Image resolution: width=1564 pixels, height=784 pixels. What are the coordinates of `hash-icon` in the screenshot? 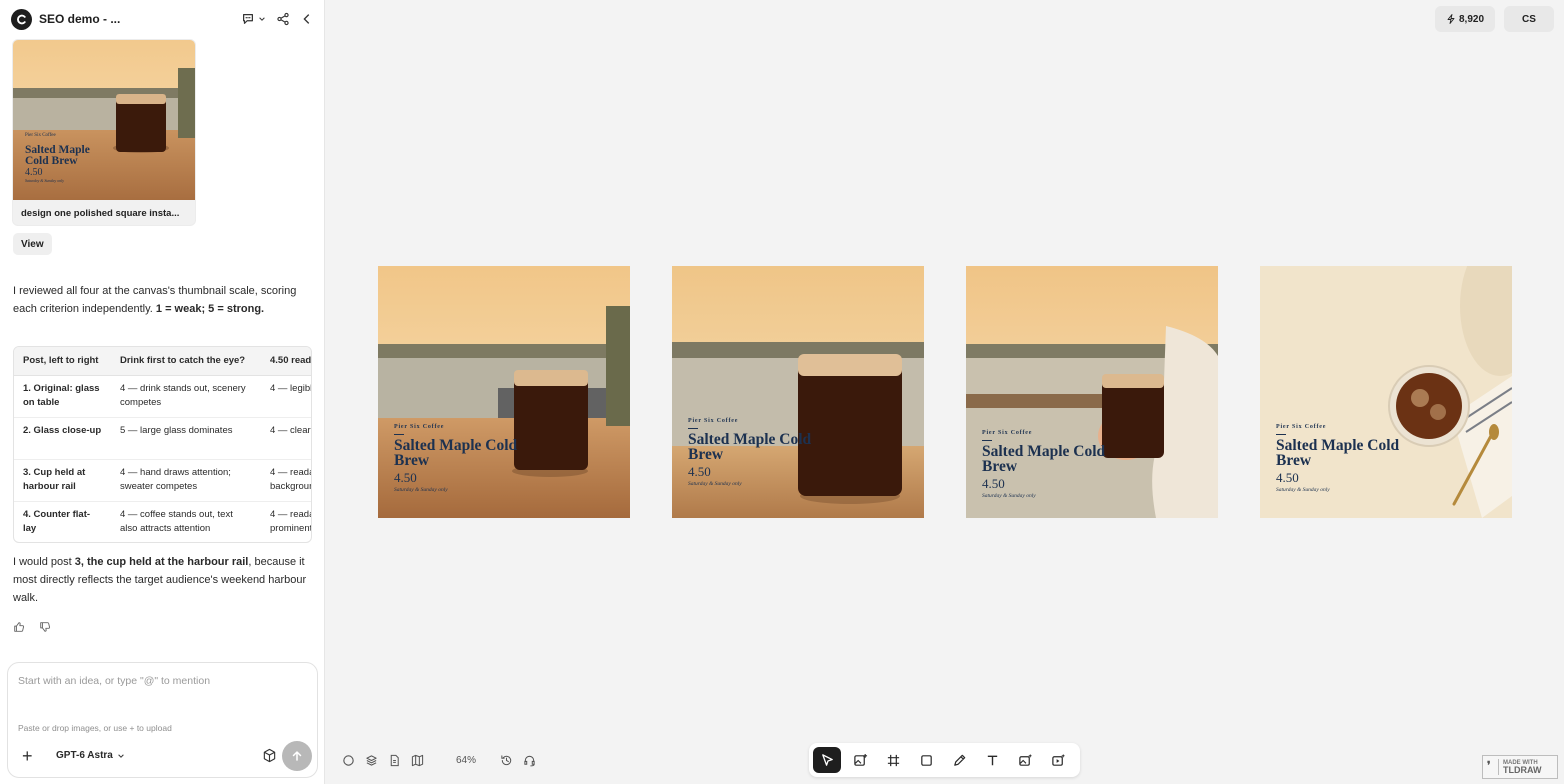 It's located at (893, 760).